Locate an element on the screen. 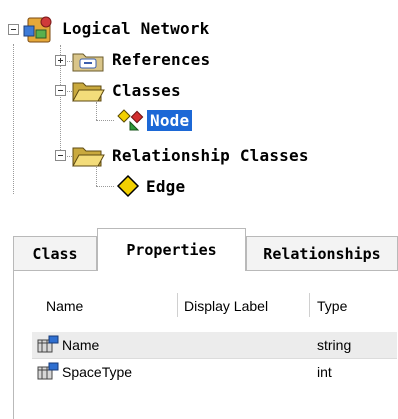 The width and height of the screenshot is (398, 419). geodatabase-icon is located at coordinates (39, 31).